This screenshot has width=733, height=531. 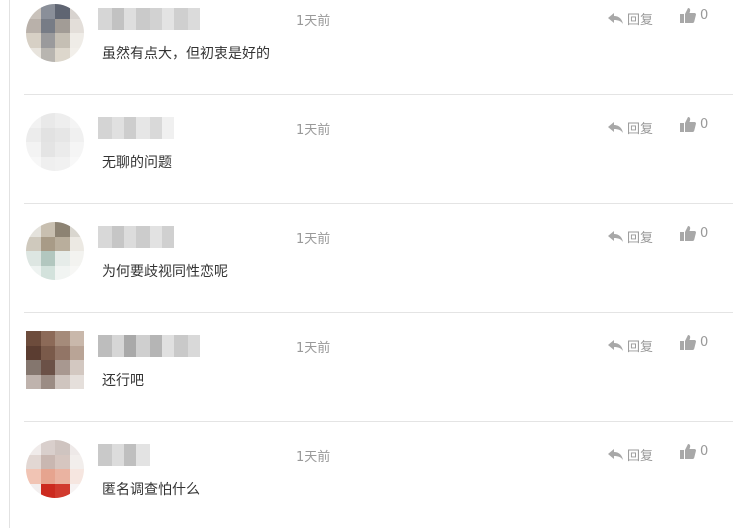 What do you see at coordinates (151, 490) in the screenshot?
I see `comment-text: 匿名调查怕什么` at bounding box center [151, 490].